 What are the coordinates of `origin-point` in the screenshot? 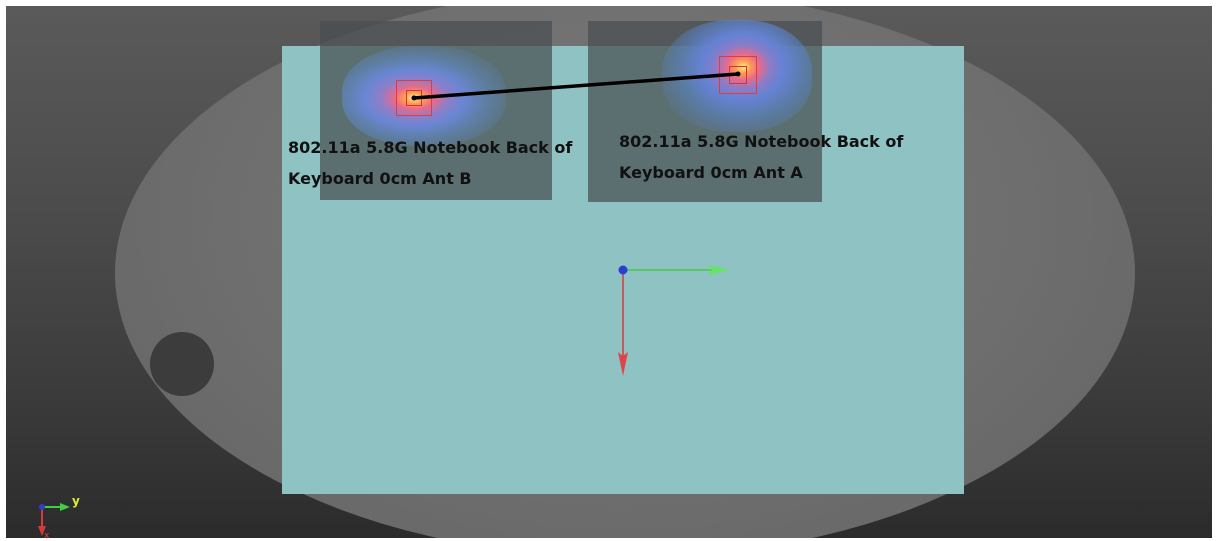 It's located at (623, 270).